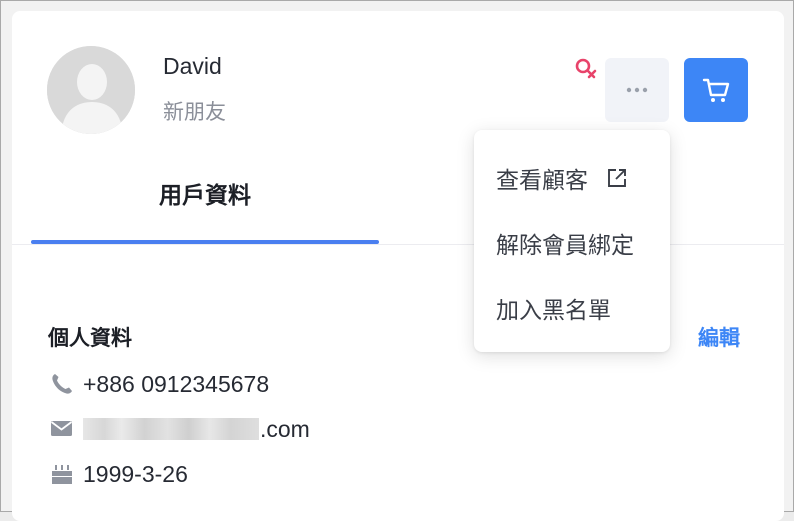 The height and width of the screenshot is (521, 794). I want to click on tab-user-profile: 用戶資料, so click(205, 193).